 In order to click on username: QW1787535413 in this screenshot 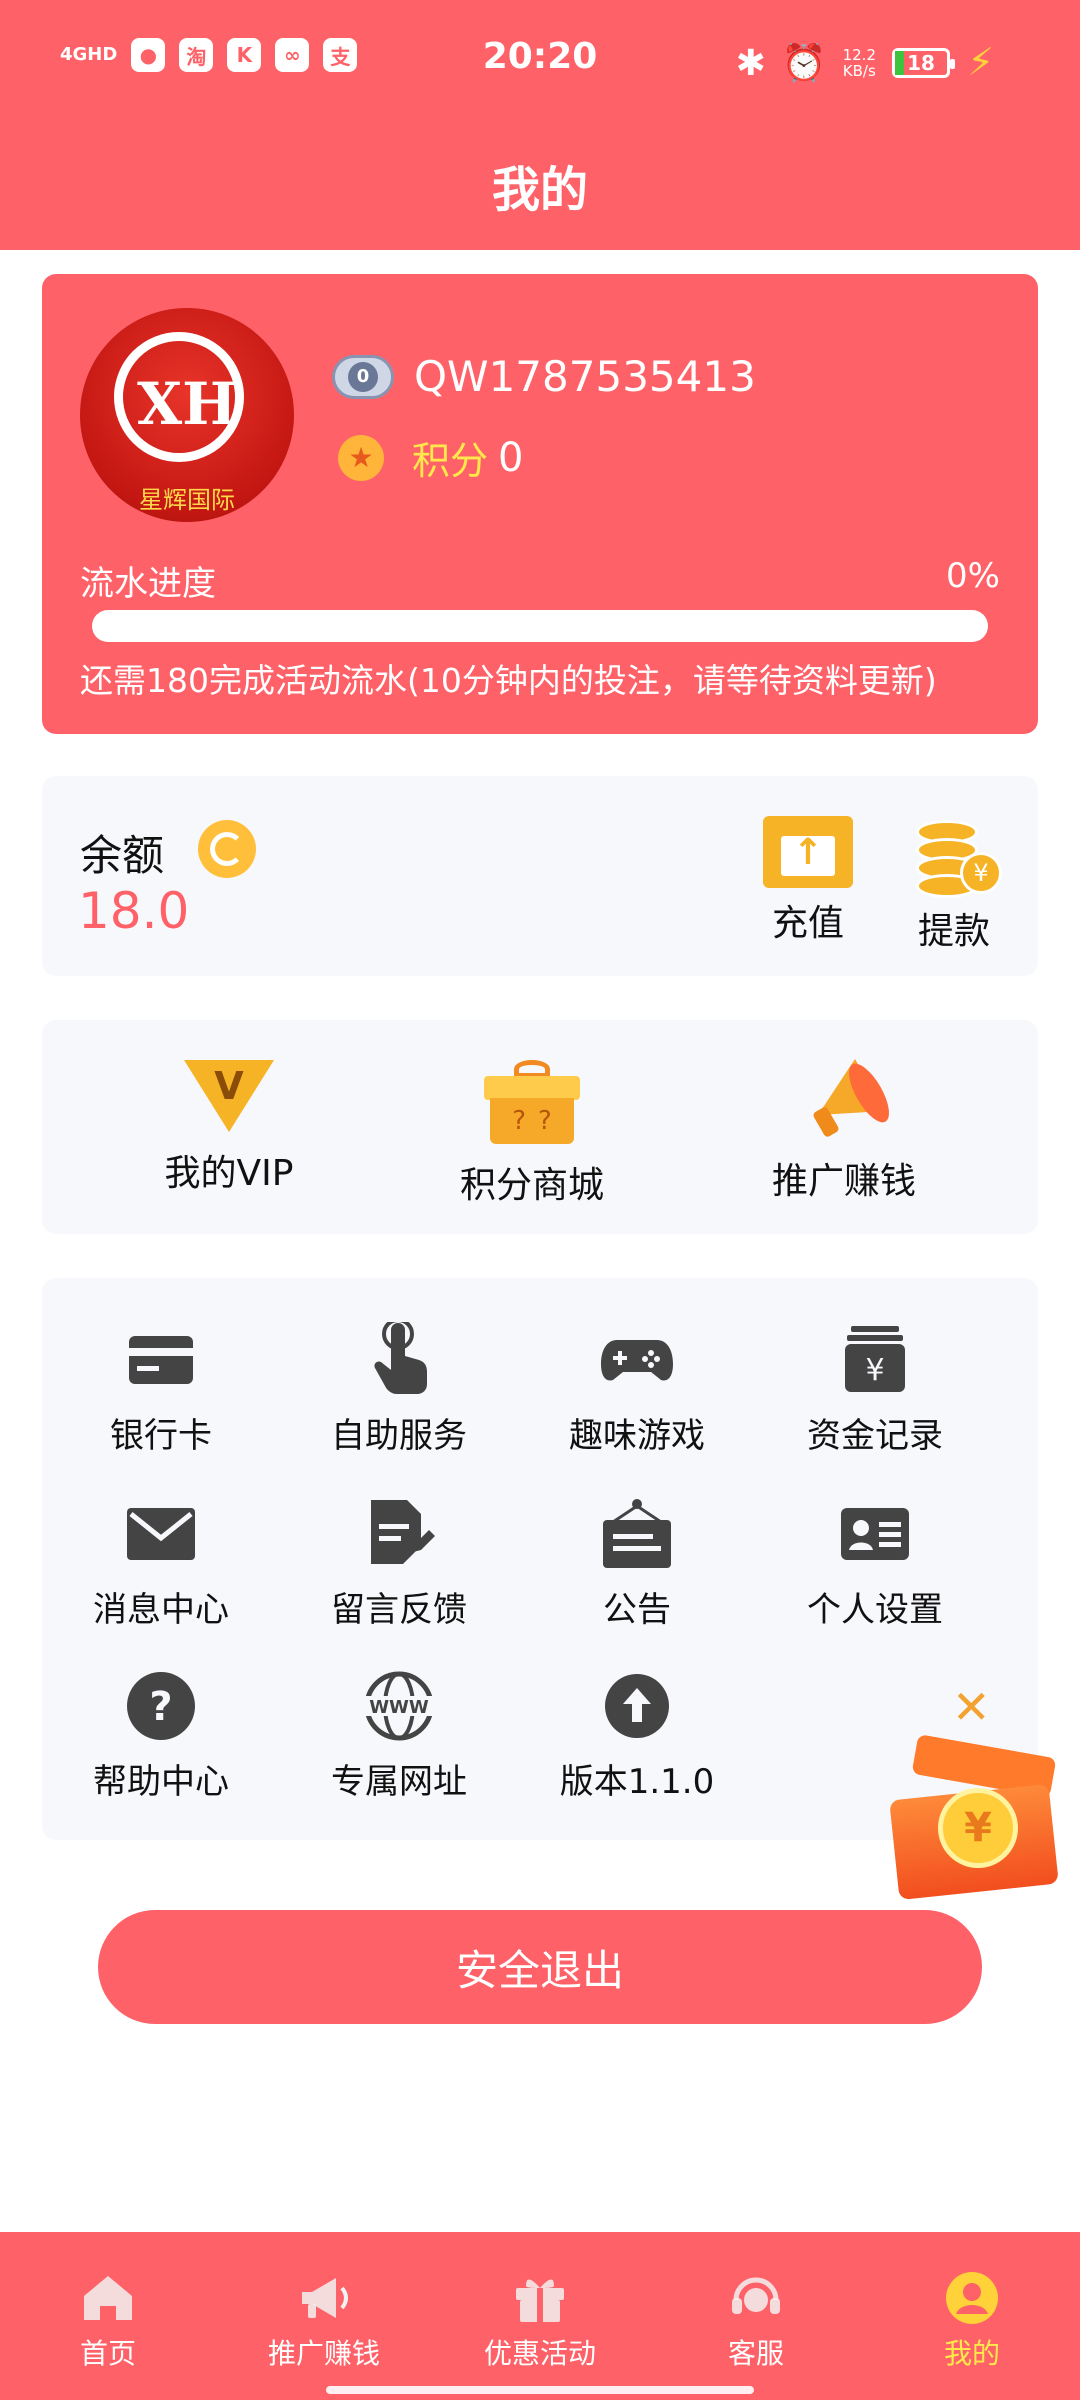, I will do `click(585, 376)`.